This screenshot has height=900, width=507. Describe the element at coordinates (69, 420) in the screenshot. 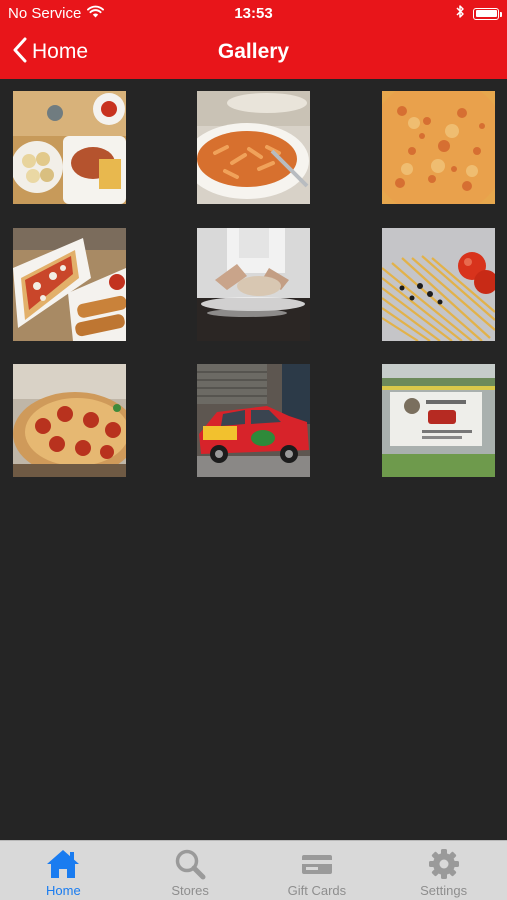

I see `gallery-image-pepperoni-pizza` at that location.